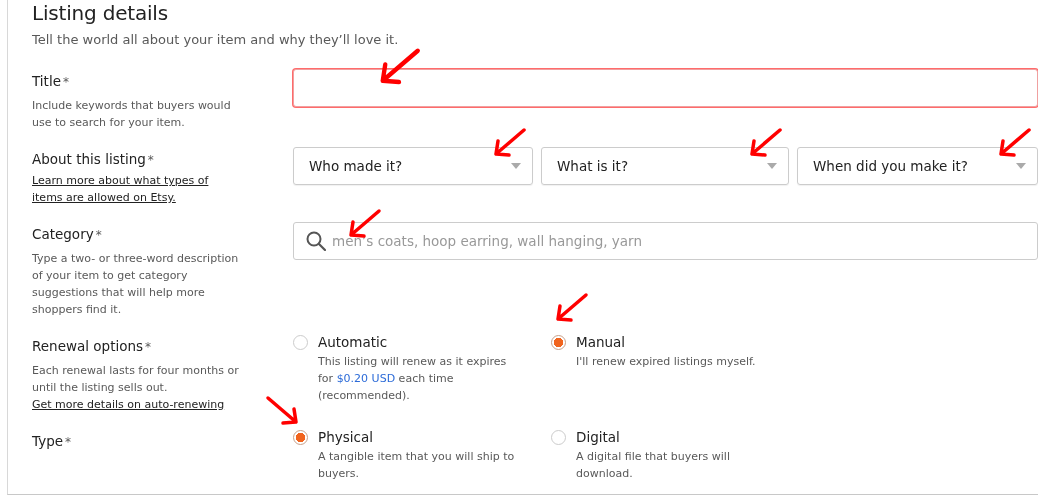 The width and height of the screenshot is (1038, 504). I want to click on title-input, so click(665, 88).